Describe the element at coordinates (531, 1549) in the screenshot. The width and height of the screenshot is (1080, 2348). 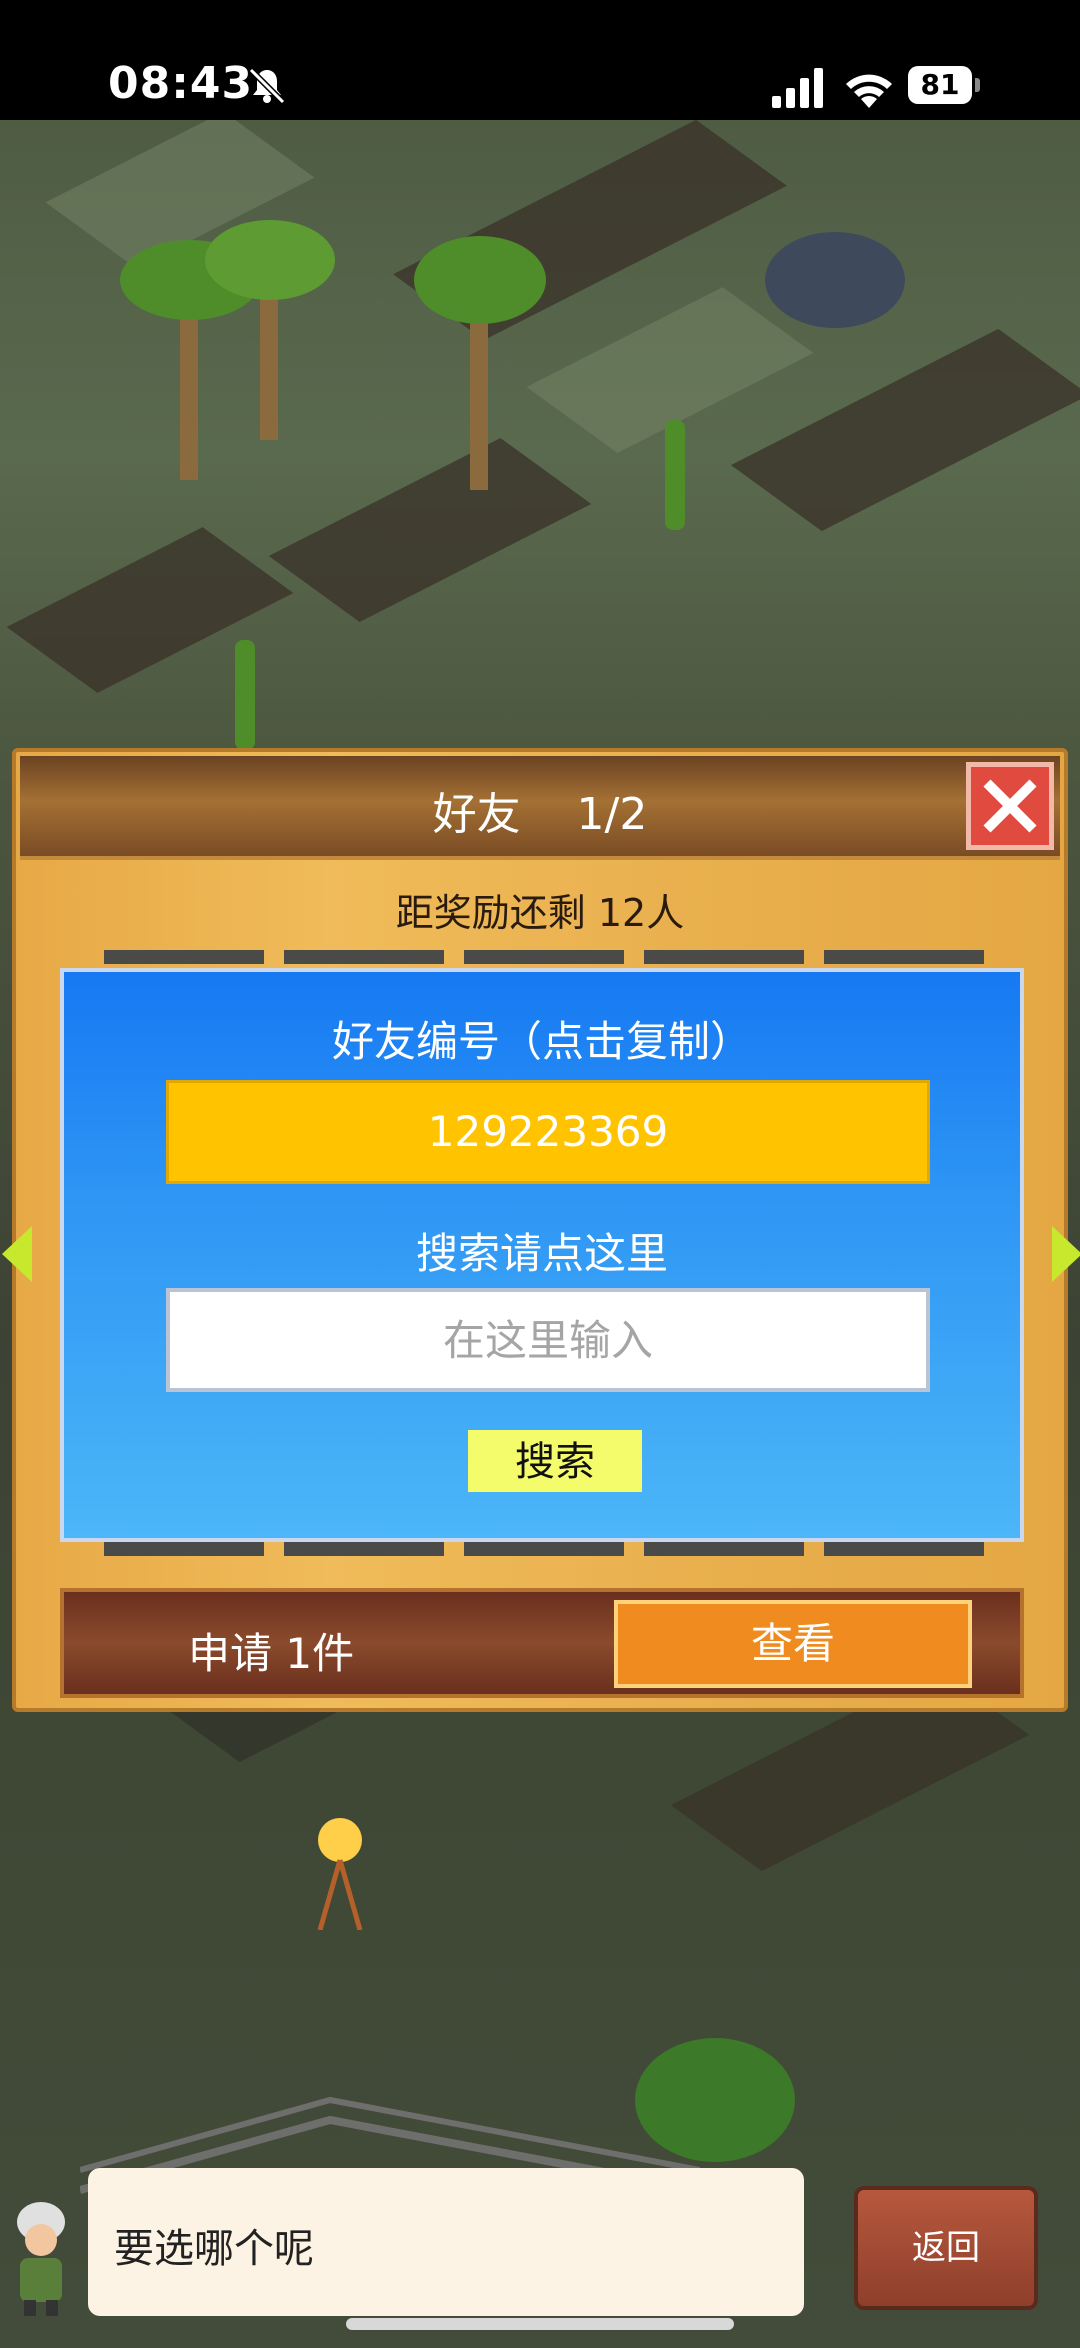
I see `slot-row-bottom` at that location.